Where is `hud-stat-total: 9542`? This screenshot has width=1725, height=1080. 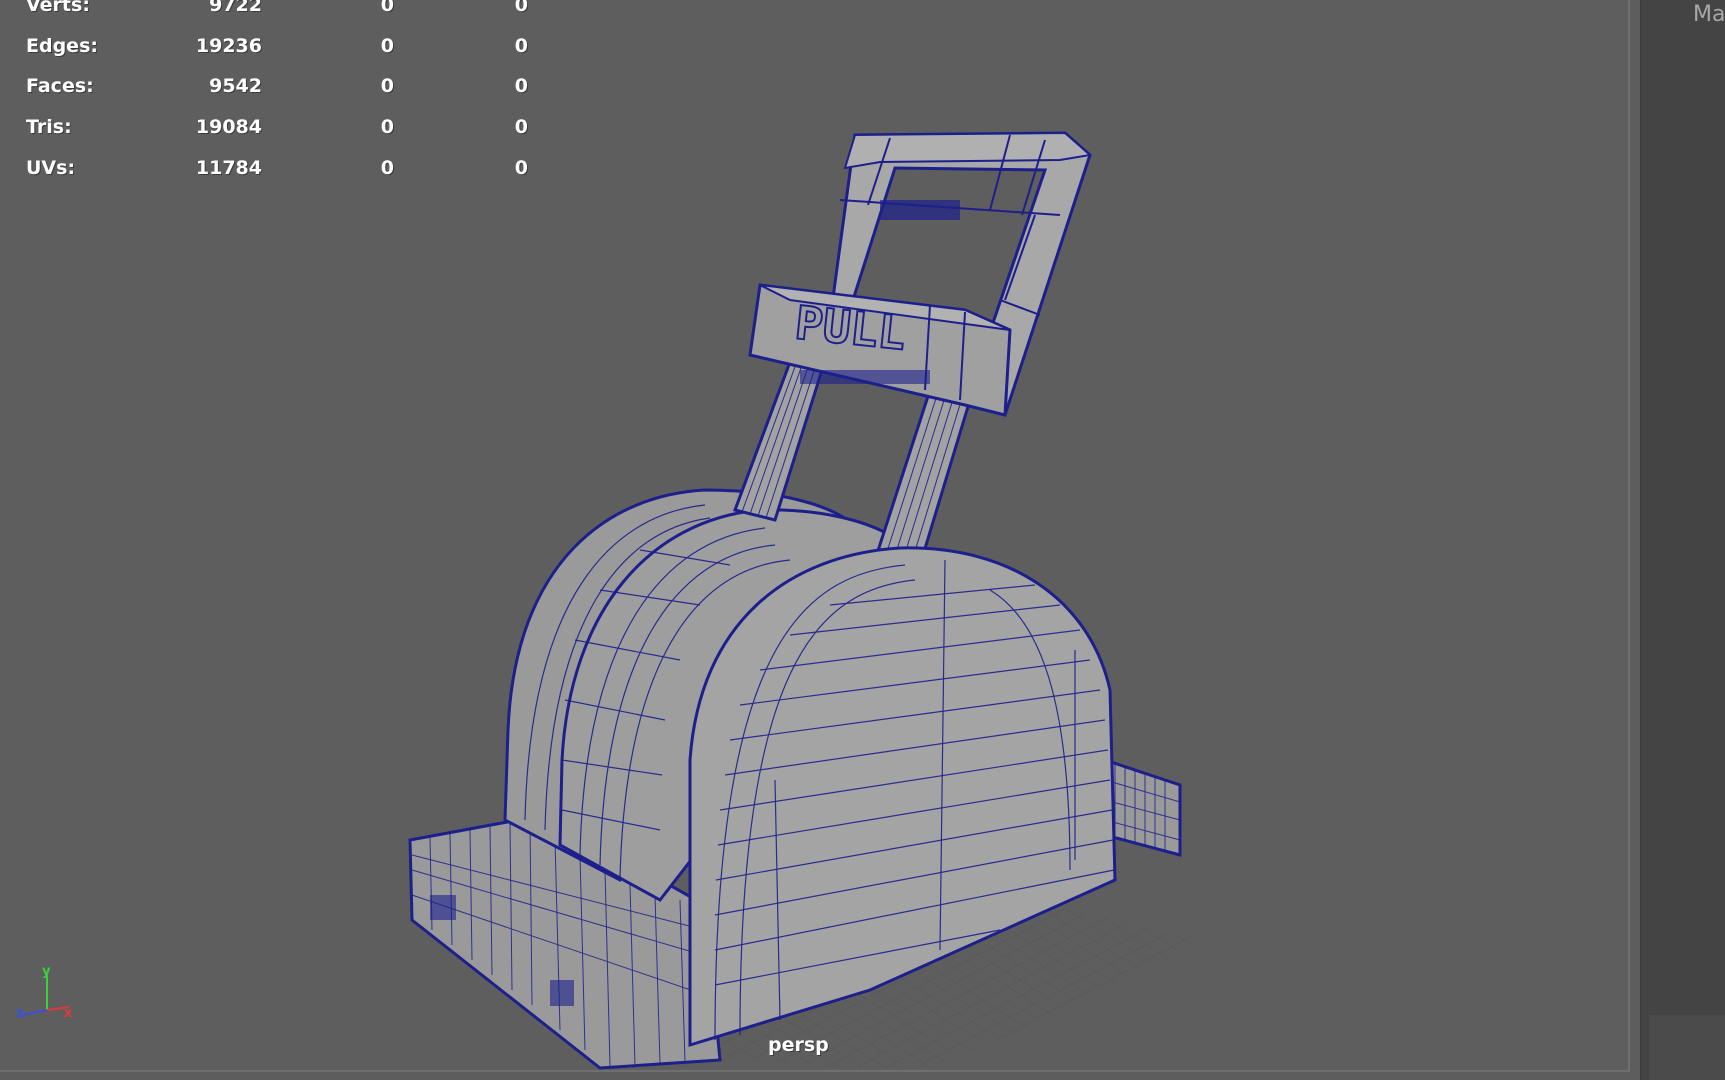 hud-stat-total: 9542 is located at coordinates (235, 86).